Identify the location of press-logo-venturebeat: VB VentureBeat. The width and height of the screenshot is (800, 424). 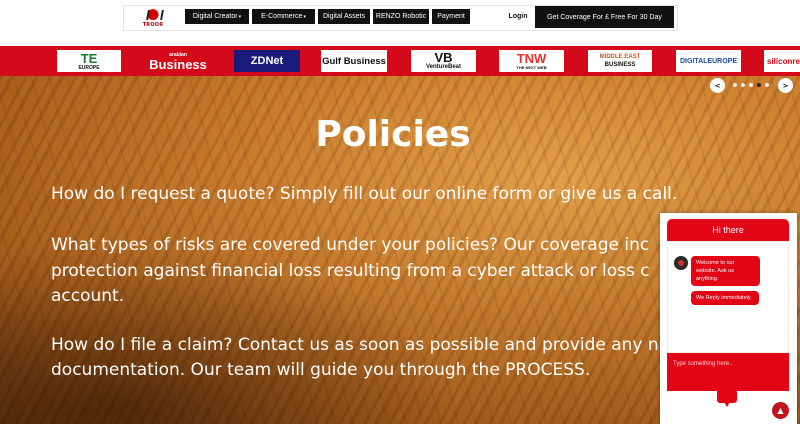
(443, 61).